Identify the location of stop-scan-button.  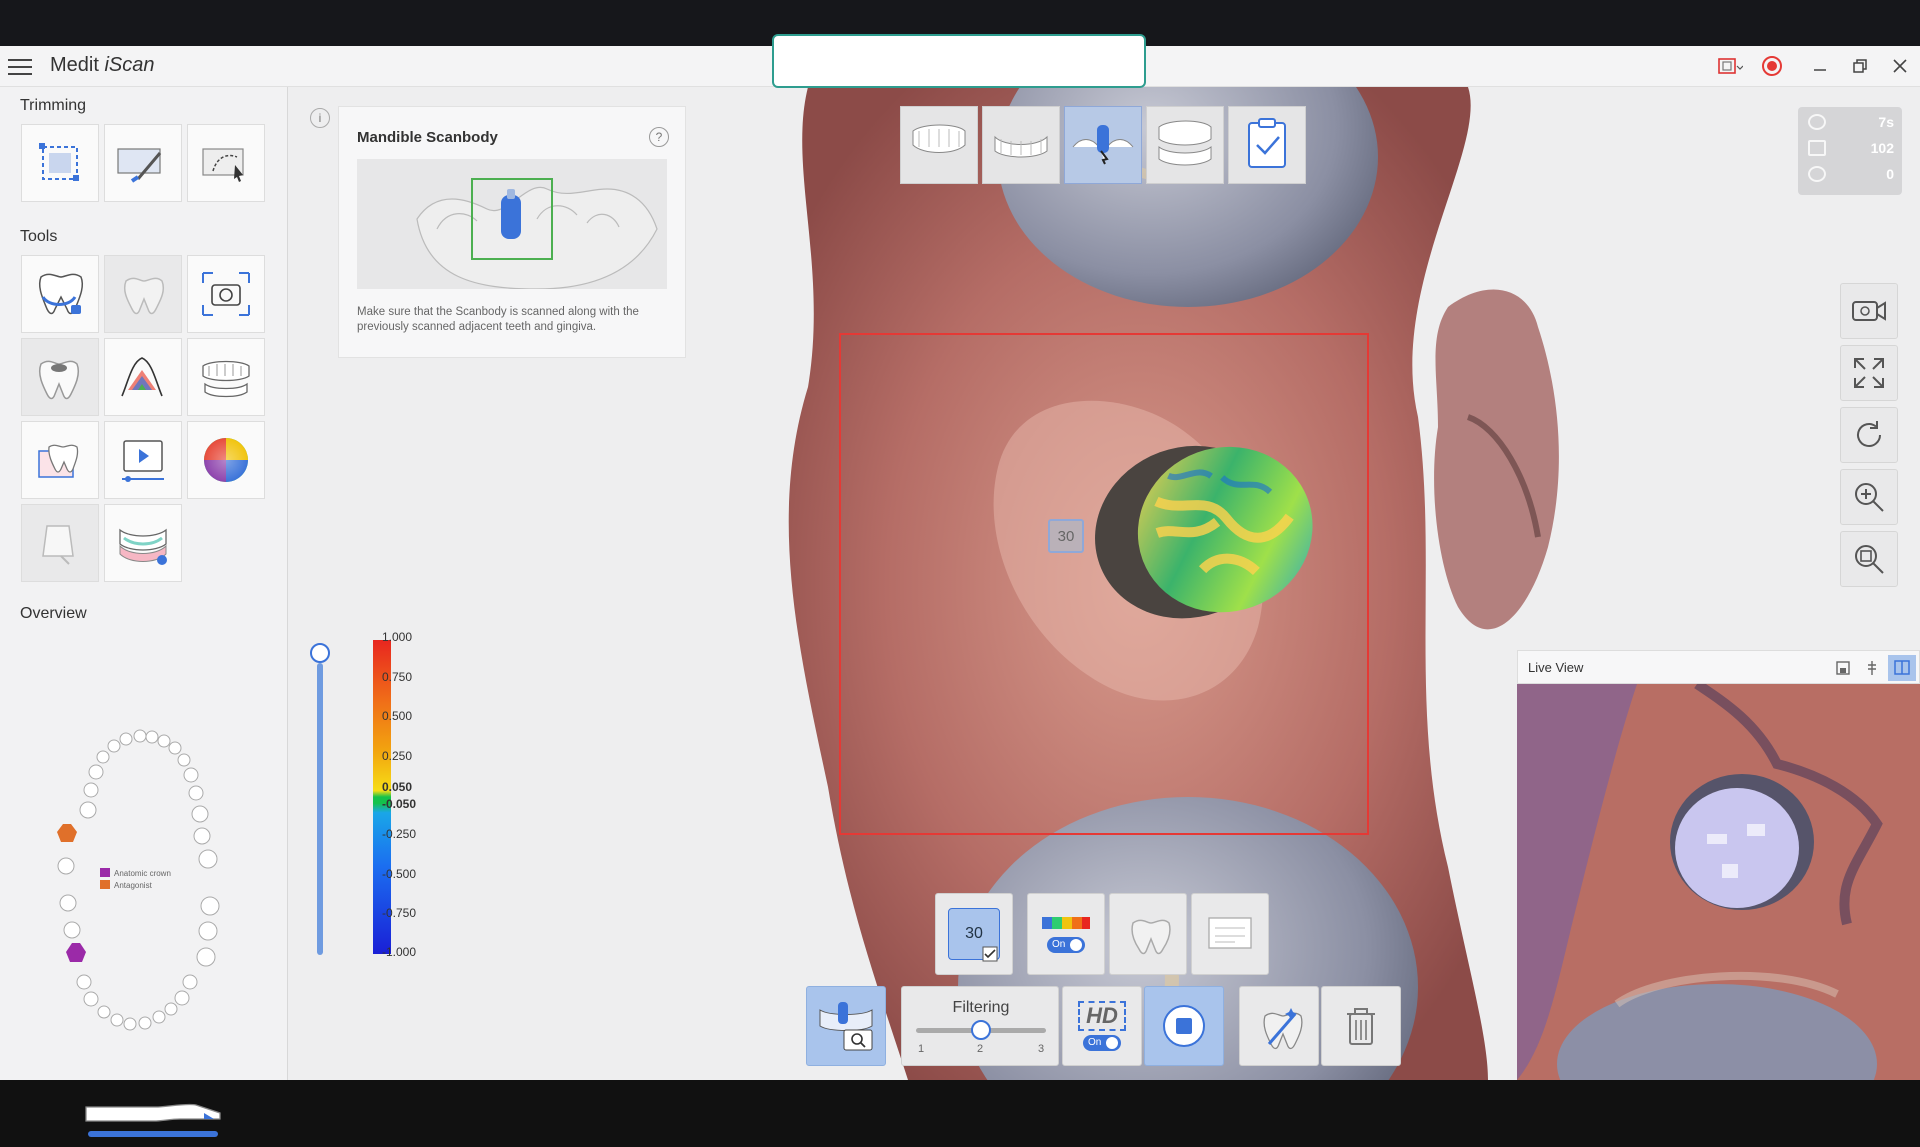
(1184, 1026).